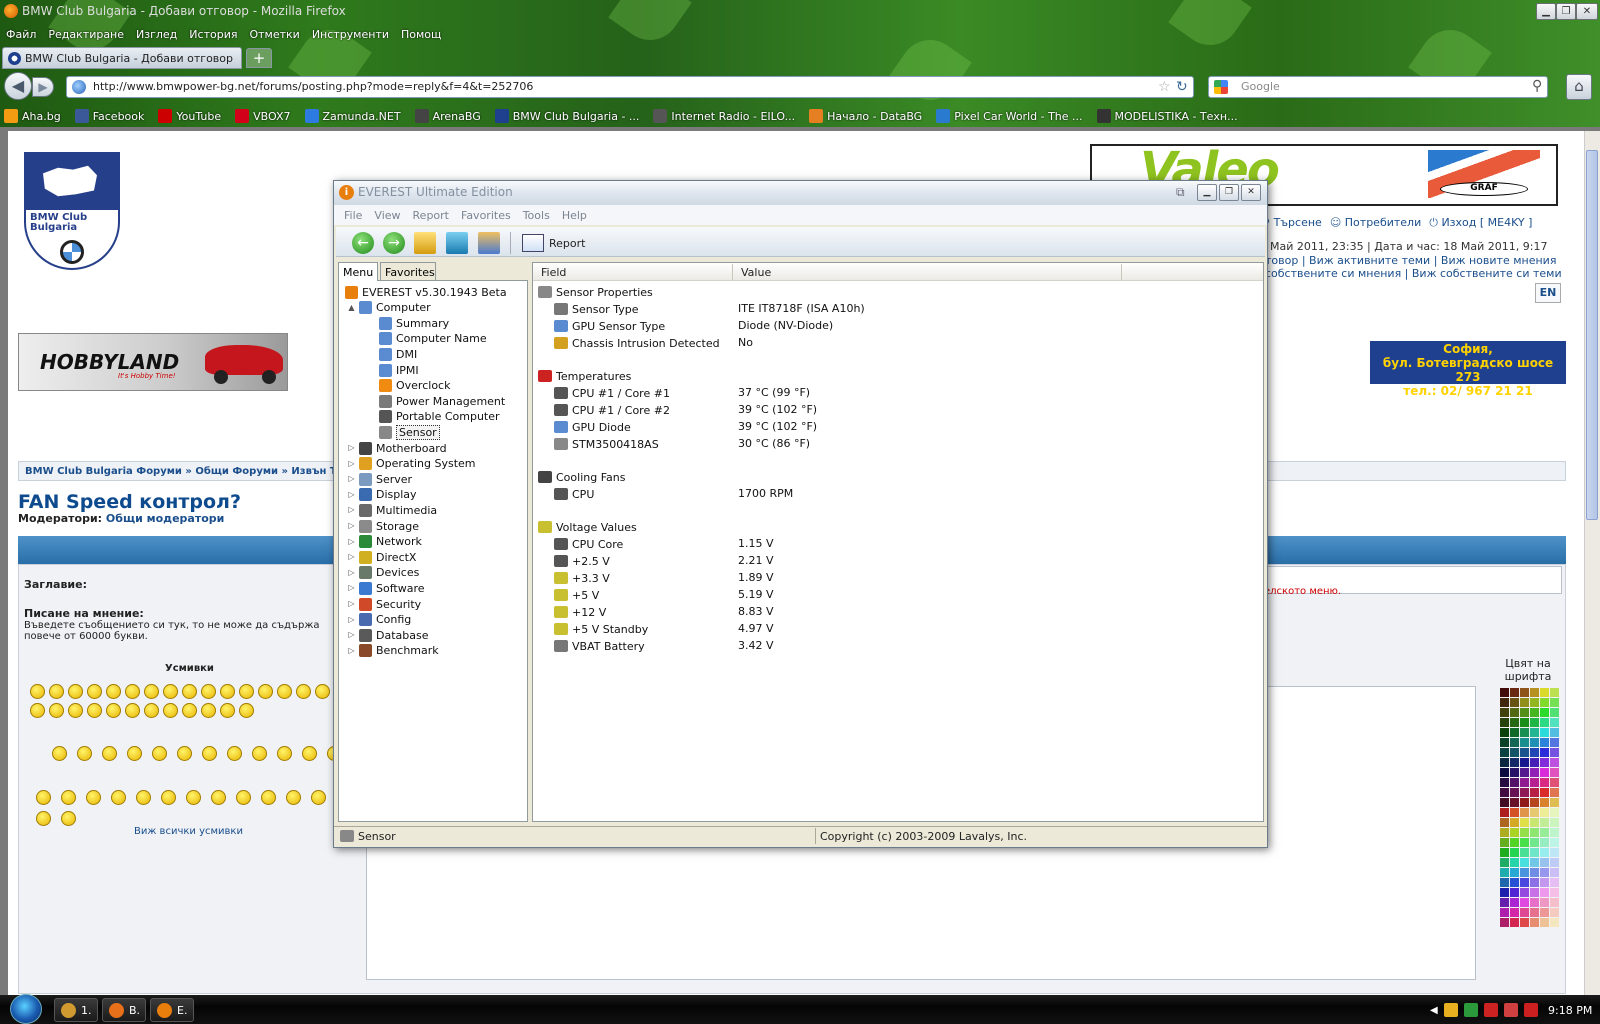 The image size is (1600, 1024). What do you see at coordinates (165, 518) in the screenshot?
I see `moderators-link: Общи модератори` at bounding box center [165, 518].